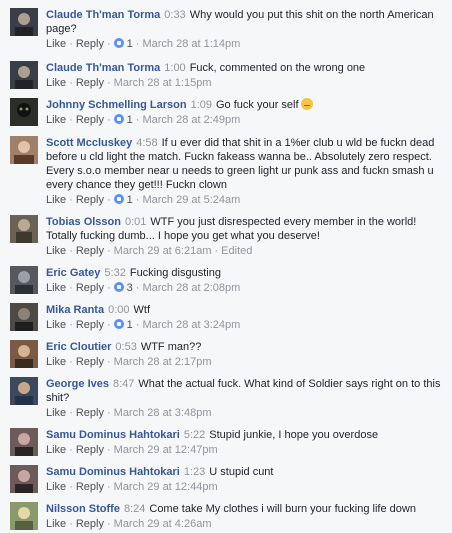 The image size is (452, 533). What do you see at coordinates (134, 509) in the screenshot?
I see `video-timestamp: 8:24` at bounding box center [134, 509].